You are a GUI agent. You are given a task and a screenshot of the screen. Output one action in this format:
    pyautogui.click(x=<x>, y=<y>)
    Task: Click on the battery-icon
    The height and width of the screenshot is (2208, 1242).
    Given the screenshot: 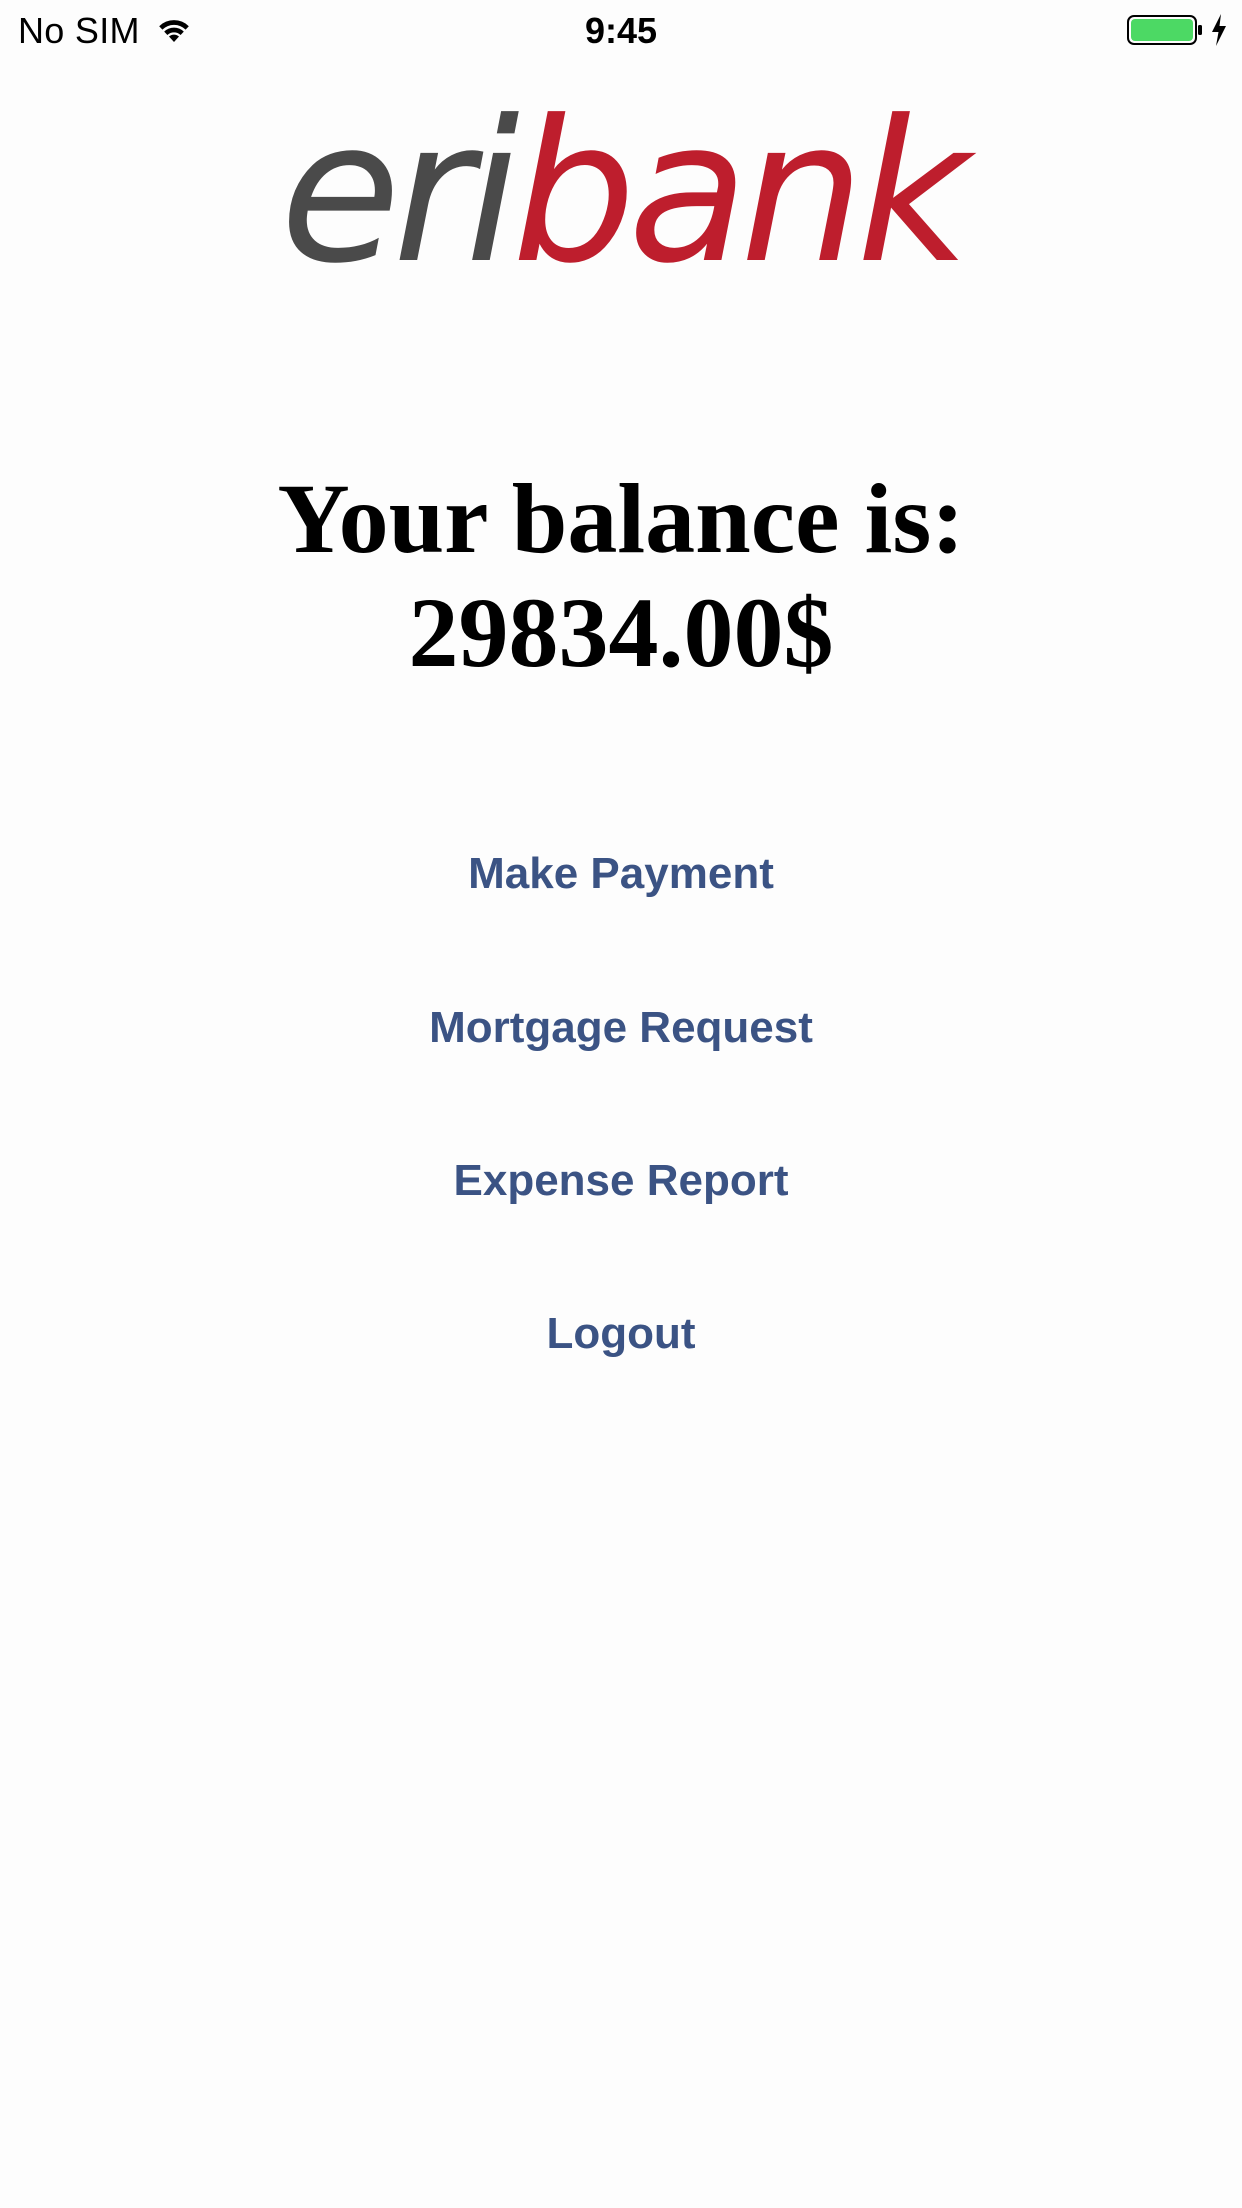 What is the action you would take?
    pyautogui.click(x=1164, y=30)
    